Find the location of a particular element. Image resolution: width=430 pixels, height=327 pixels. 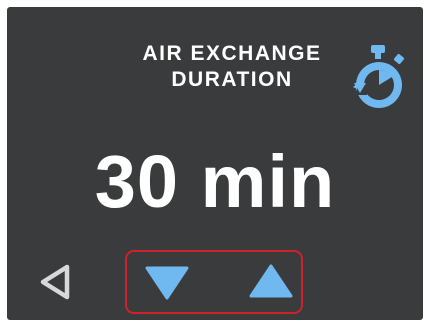

duration-value: 30 min is located at coordinates (215, 181).